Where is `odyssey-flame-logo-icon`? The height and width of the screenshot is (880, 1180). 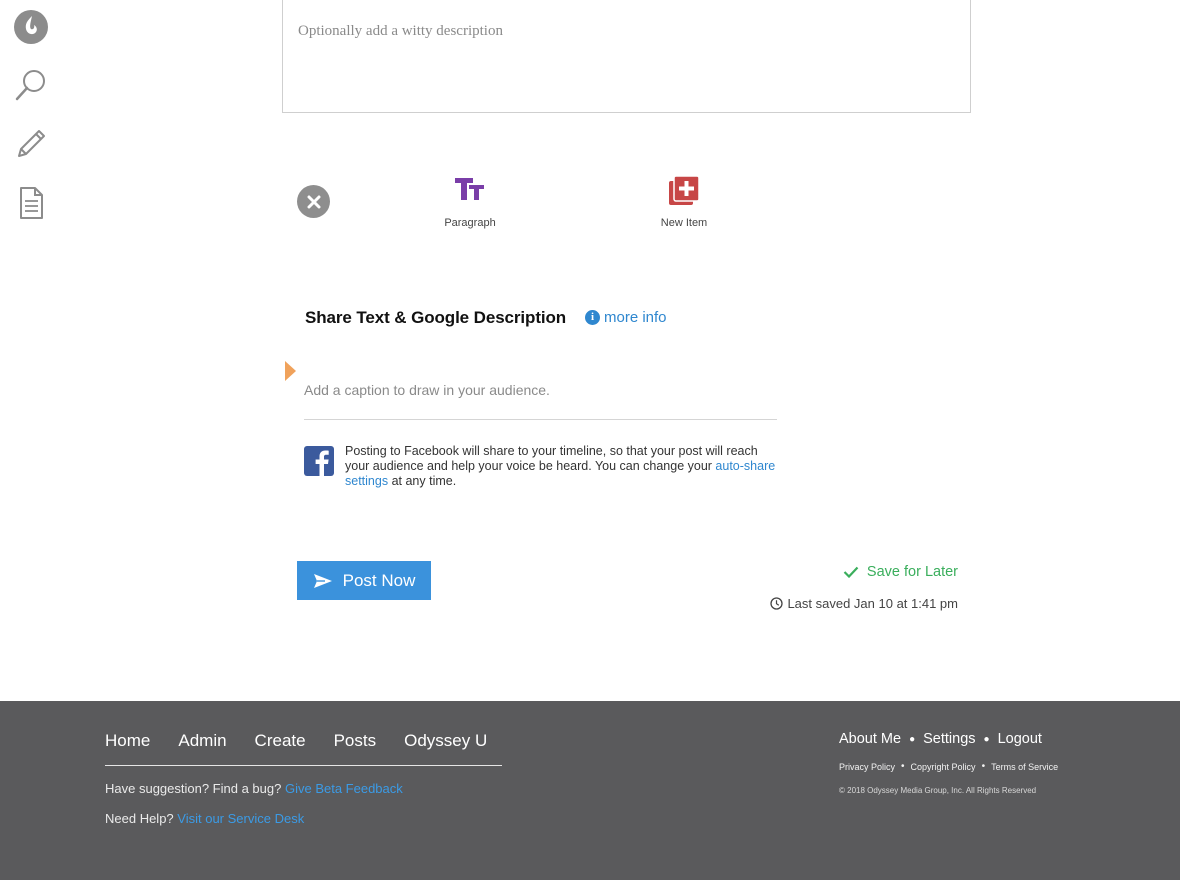 odyssey-flame-logo-icon is located at coordinates (31, 27).